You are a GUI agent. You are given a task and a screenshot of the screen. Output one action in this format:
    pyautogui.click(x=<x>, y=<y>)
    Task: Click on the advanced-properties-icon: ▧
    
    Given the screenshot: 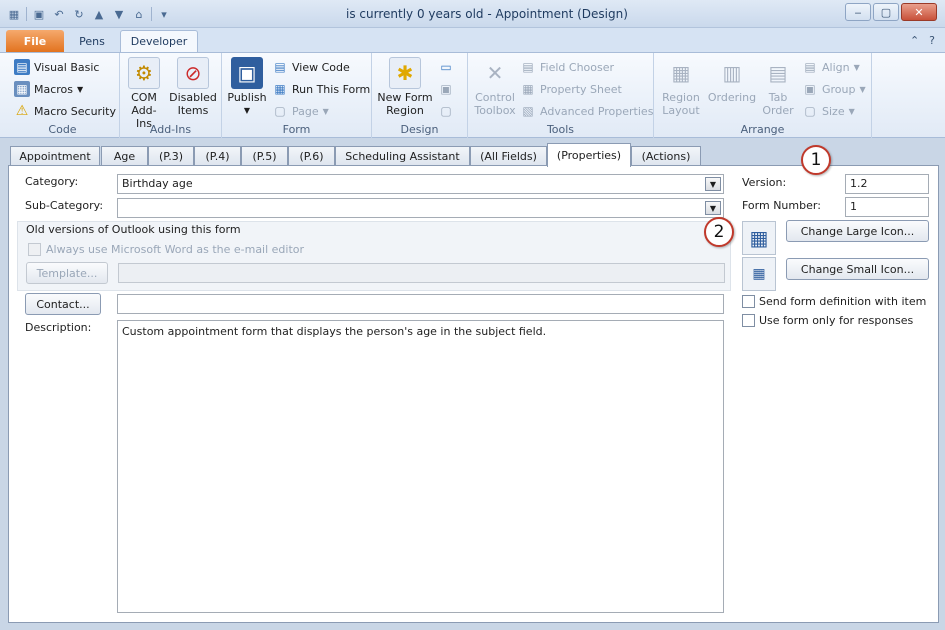 What is the action you would take?
    pyautogui.click(x=528, y=111)
    